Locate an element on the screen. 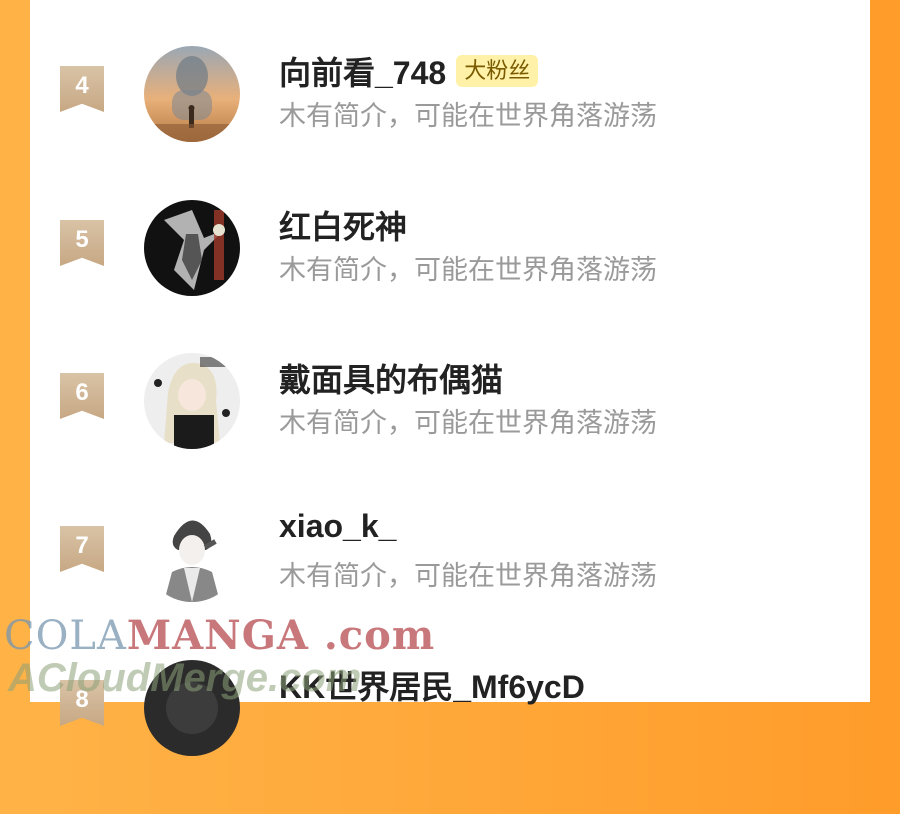  user-name-text: xiao_k_ is located at coordinates (337, 526).